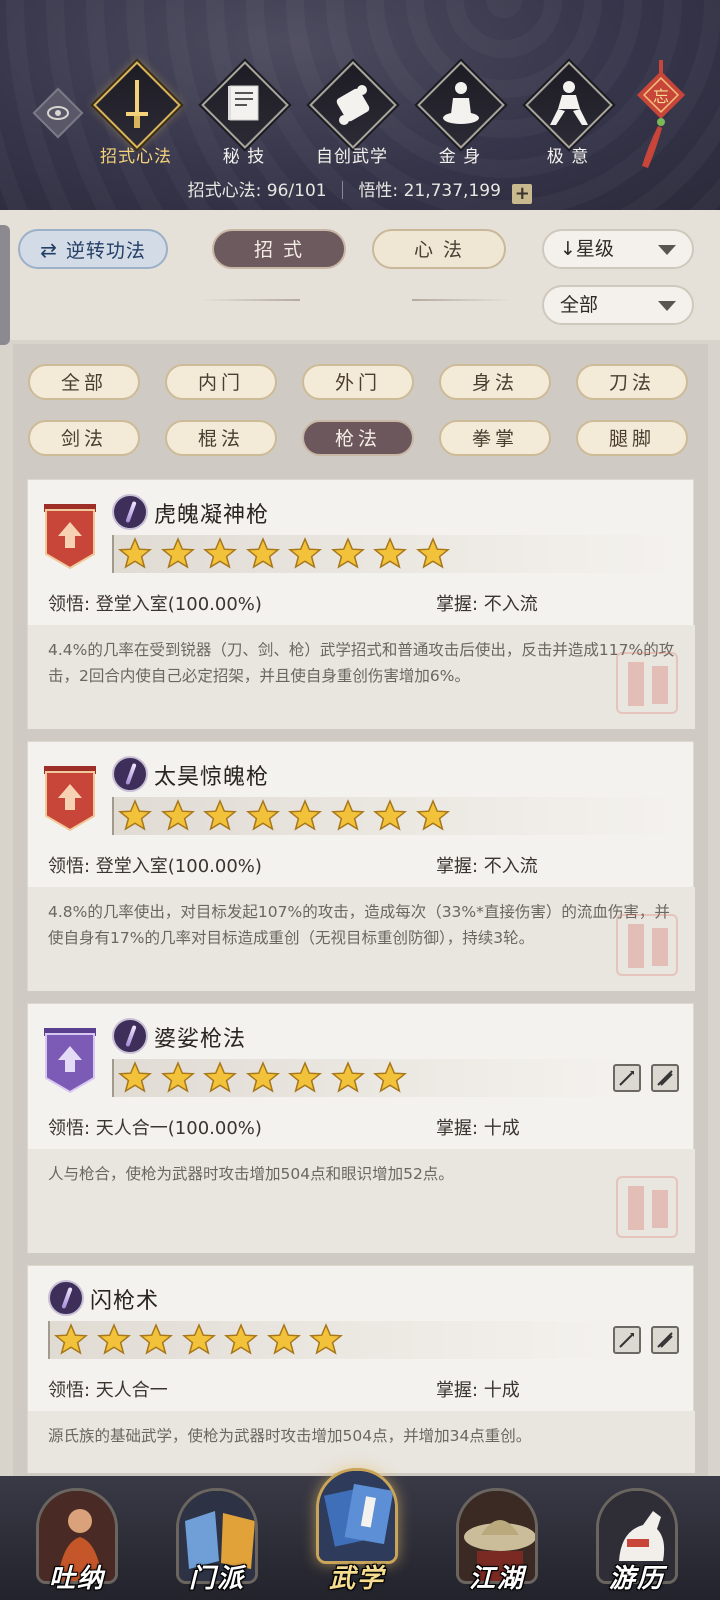 The height and width of the screenshot is (1600, 720). I want to click on filter-chip-outer: 外门, so click(358, 382).